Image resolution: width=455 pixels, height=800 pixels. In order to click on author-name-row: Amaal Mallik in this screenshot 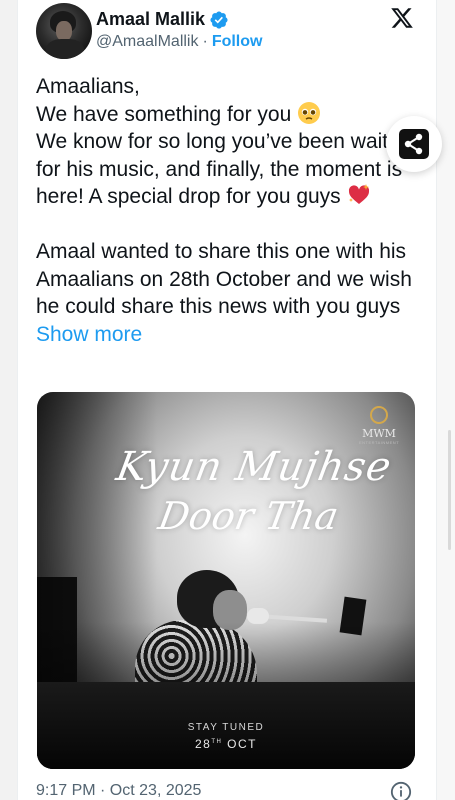, I will do `click(162, 19)`.